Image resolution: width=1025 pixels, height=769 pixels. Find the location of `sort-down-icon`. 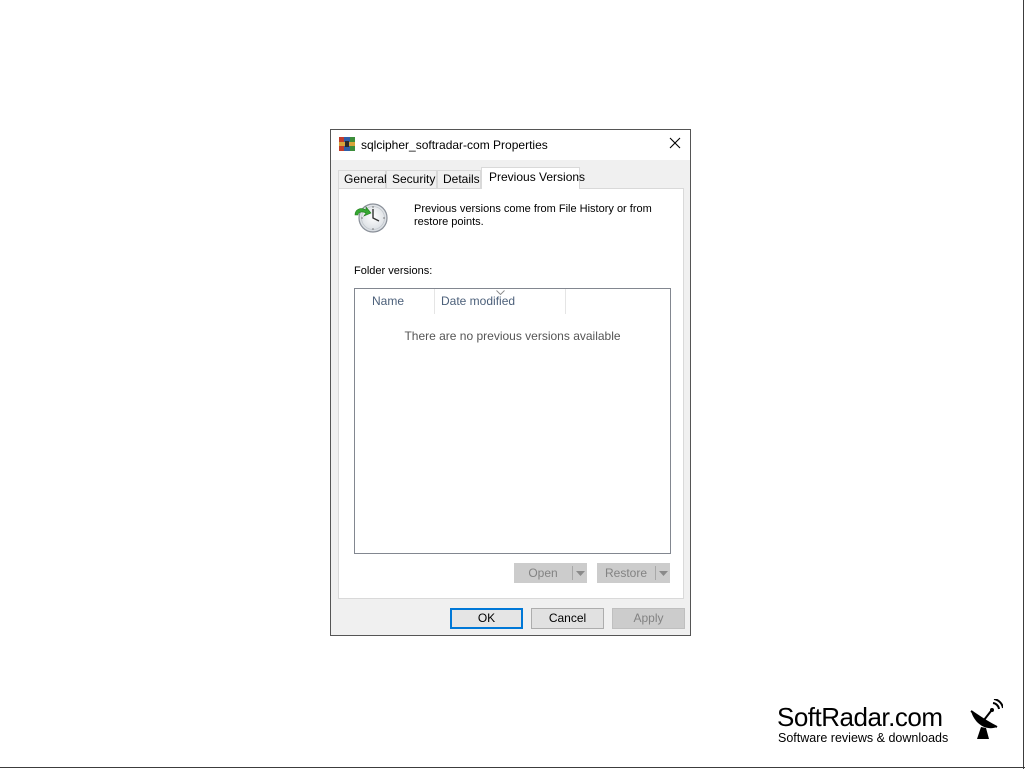

sort-down-icon is located at coordinates (500, 292).